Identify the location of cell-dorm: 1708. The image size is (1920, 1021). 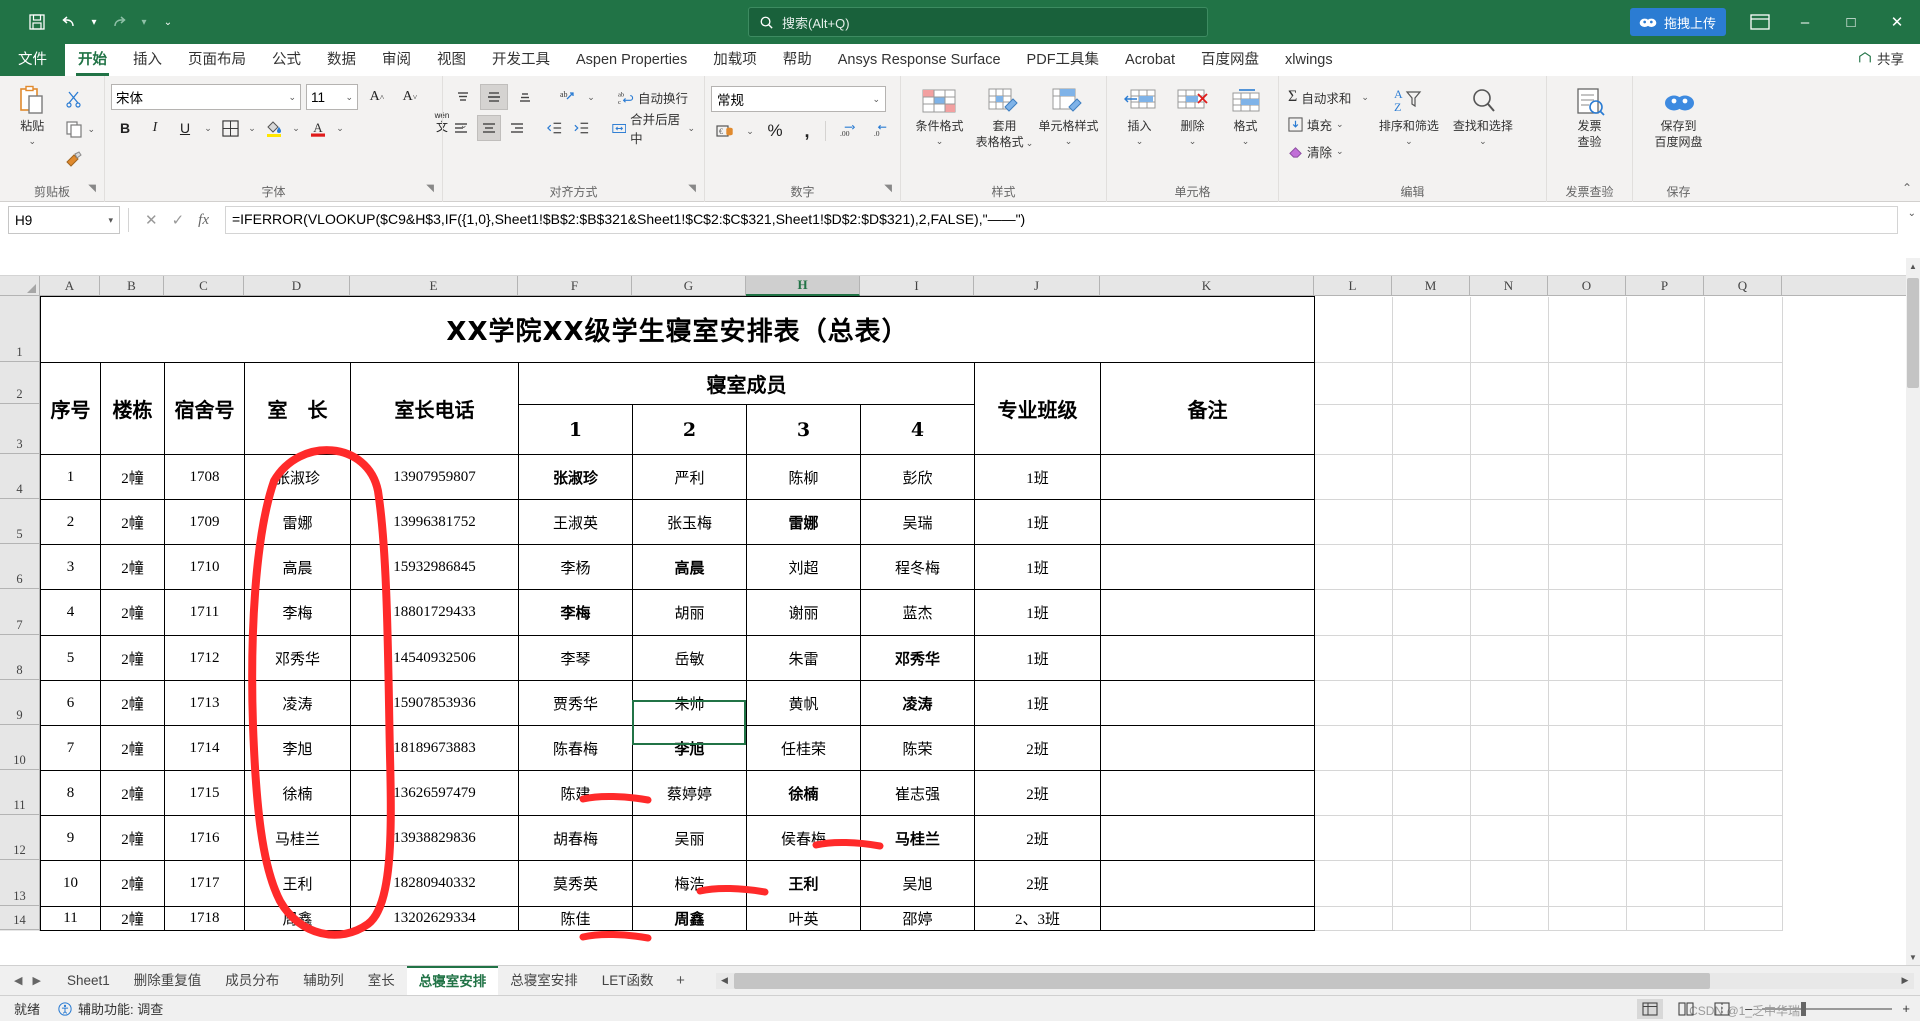
(204, 477).